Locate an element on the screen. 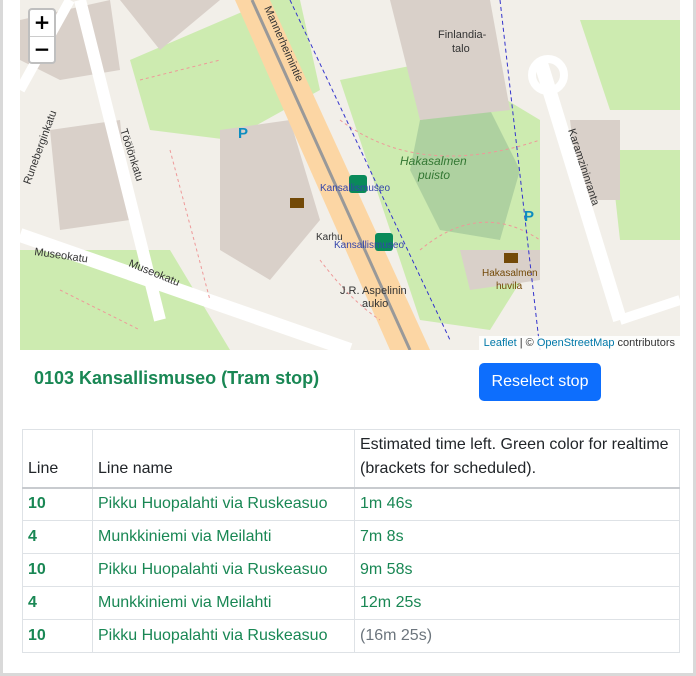 The width and height of the screenshot is (696, 676). cell-time: 9m 58s is located at coordinates (517, 570).